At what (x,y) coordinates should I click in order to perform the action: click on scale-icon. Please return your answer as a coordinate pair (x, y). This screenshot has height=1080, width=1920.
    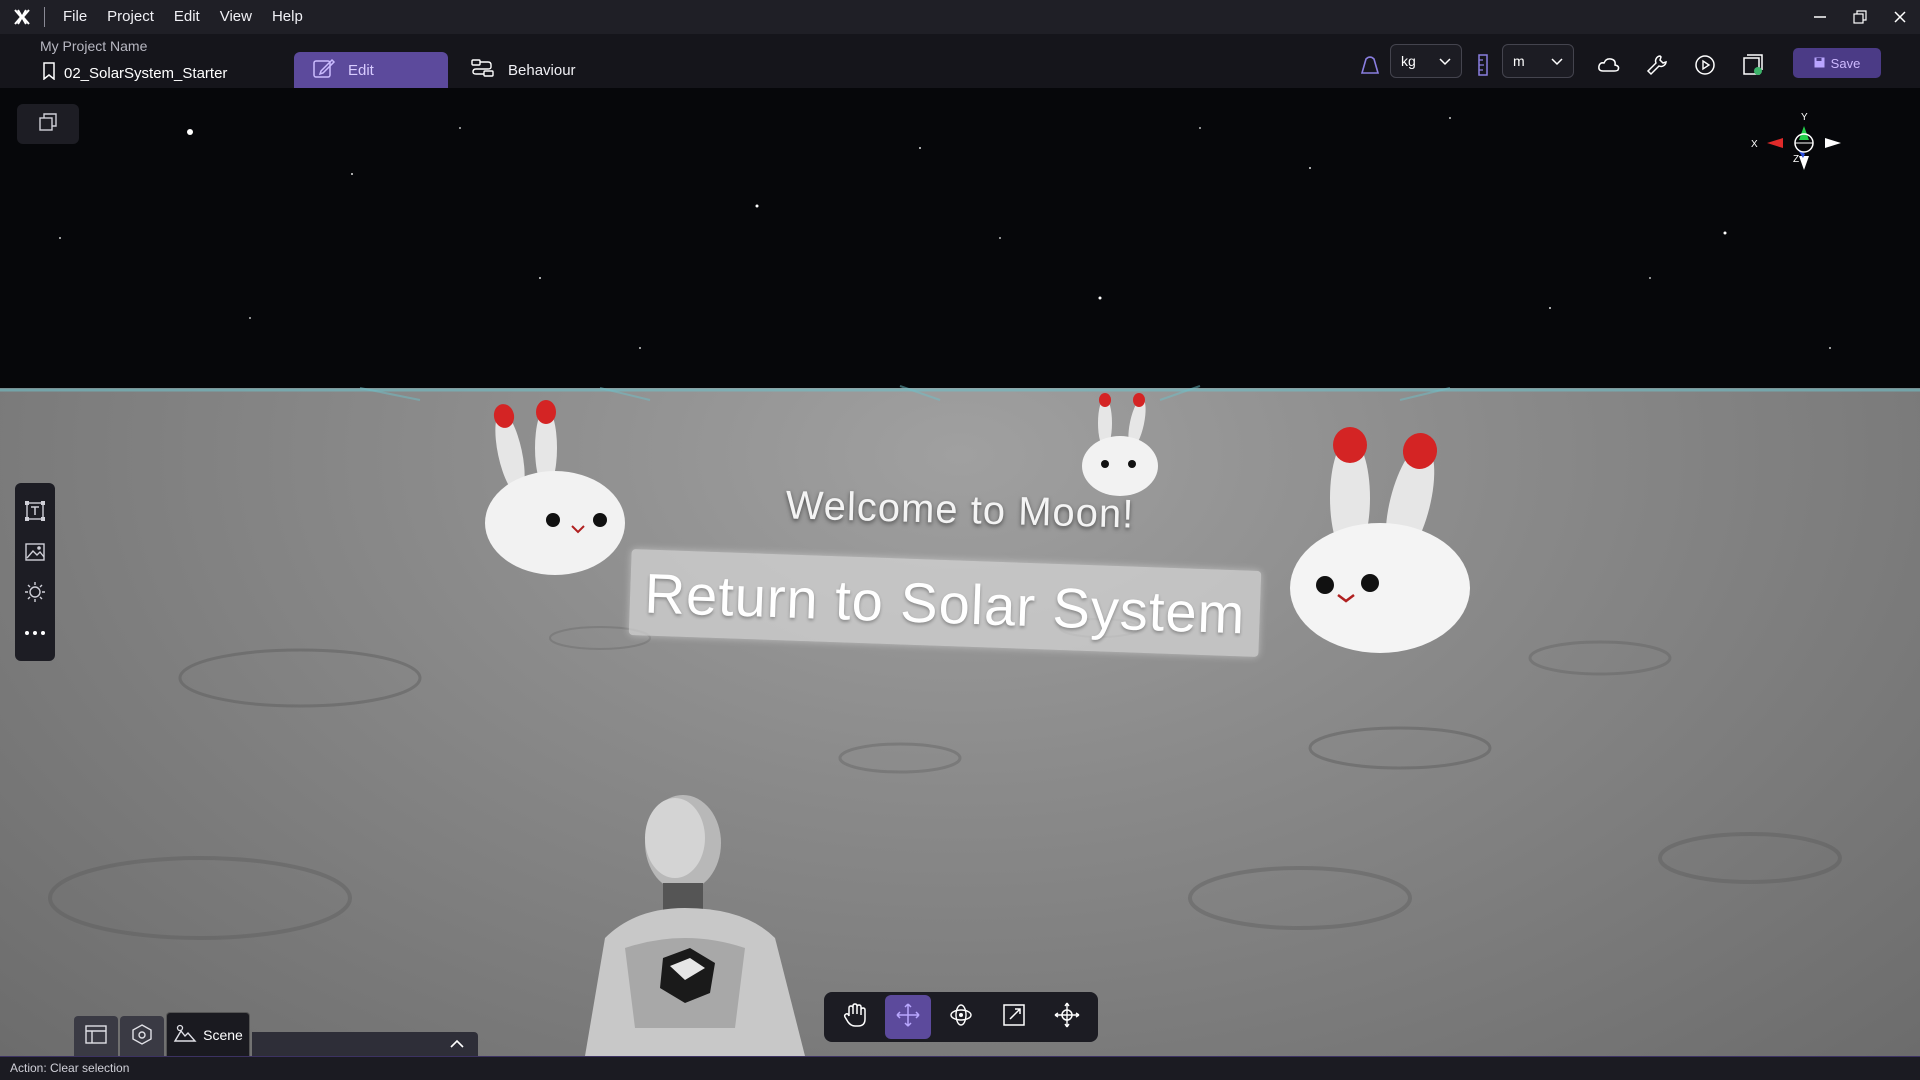
    Looking at the image, I should click on (1014, 1017).